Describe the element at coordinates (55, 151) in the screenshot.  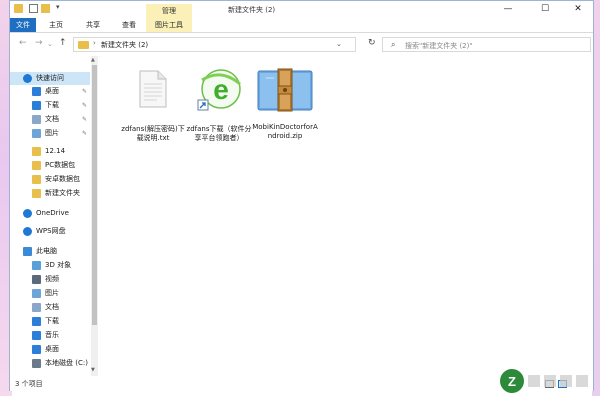
I see `sidebar-item-label: 12.14` at that location.